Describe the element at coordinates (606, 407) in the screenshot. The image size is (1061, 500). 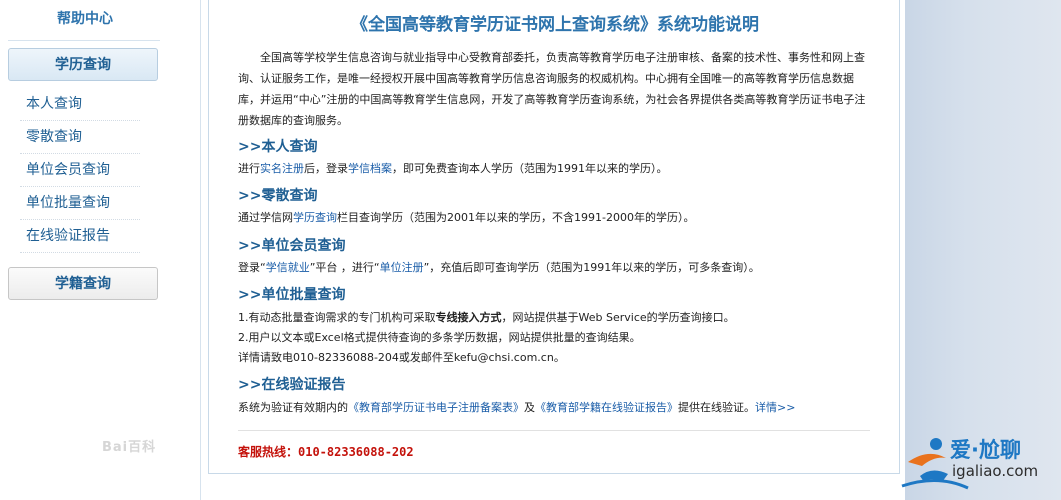
I see `student-status-report-link: 《教育部学籍在线验证报告》` at that location.